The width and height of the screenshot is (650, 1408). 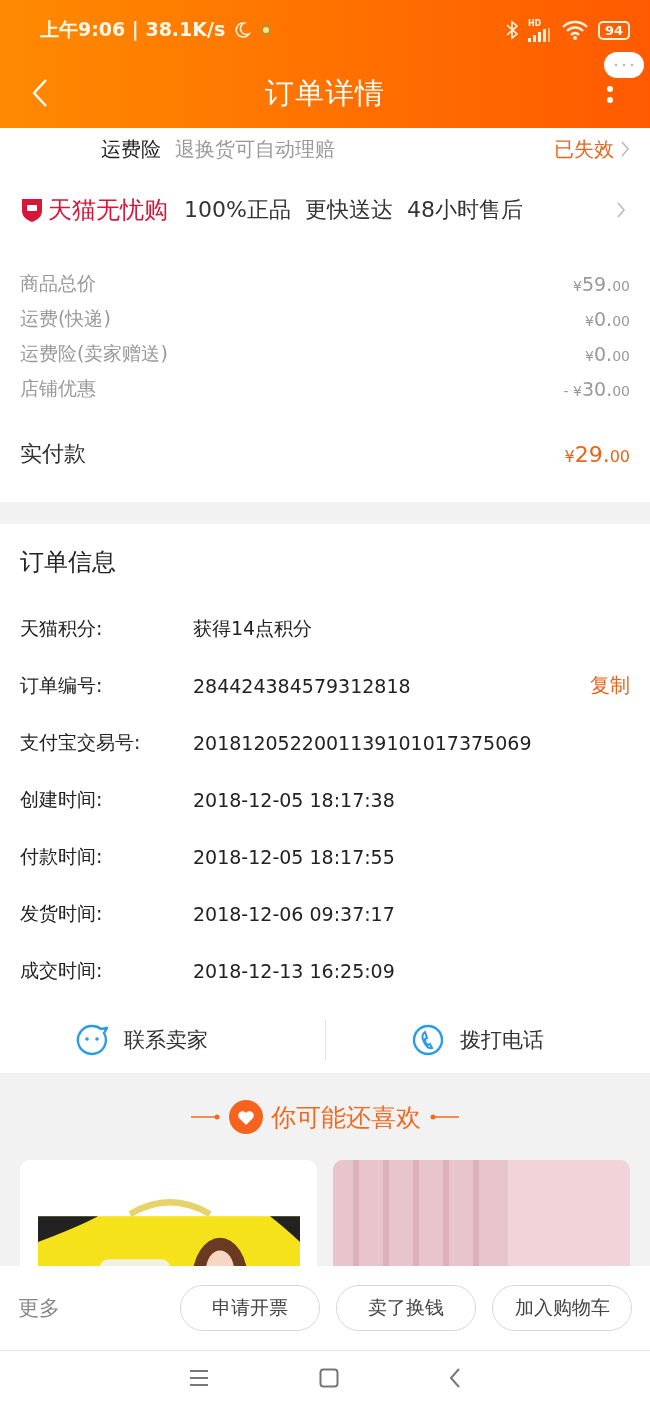 I want to click on info-value: 2018-12-05 18:17:55, so click(x=294, y=856).